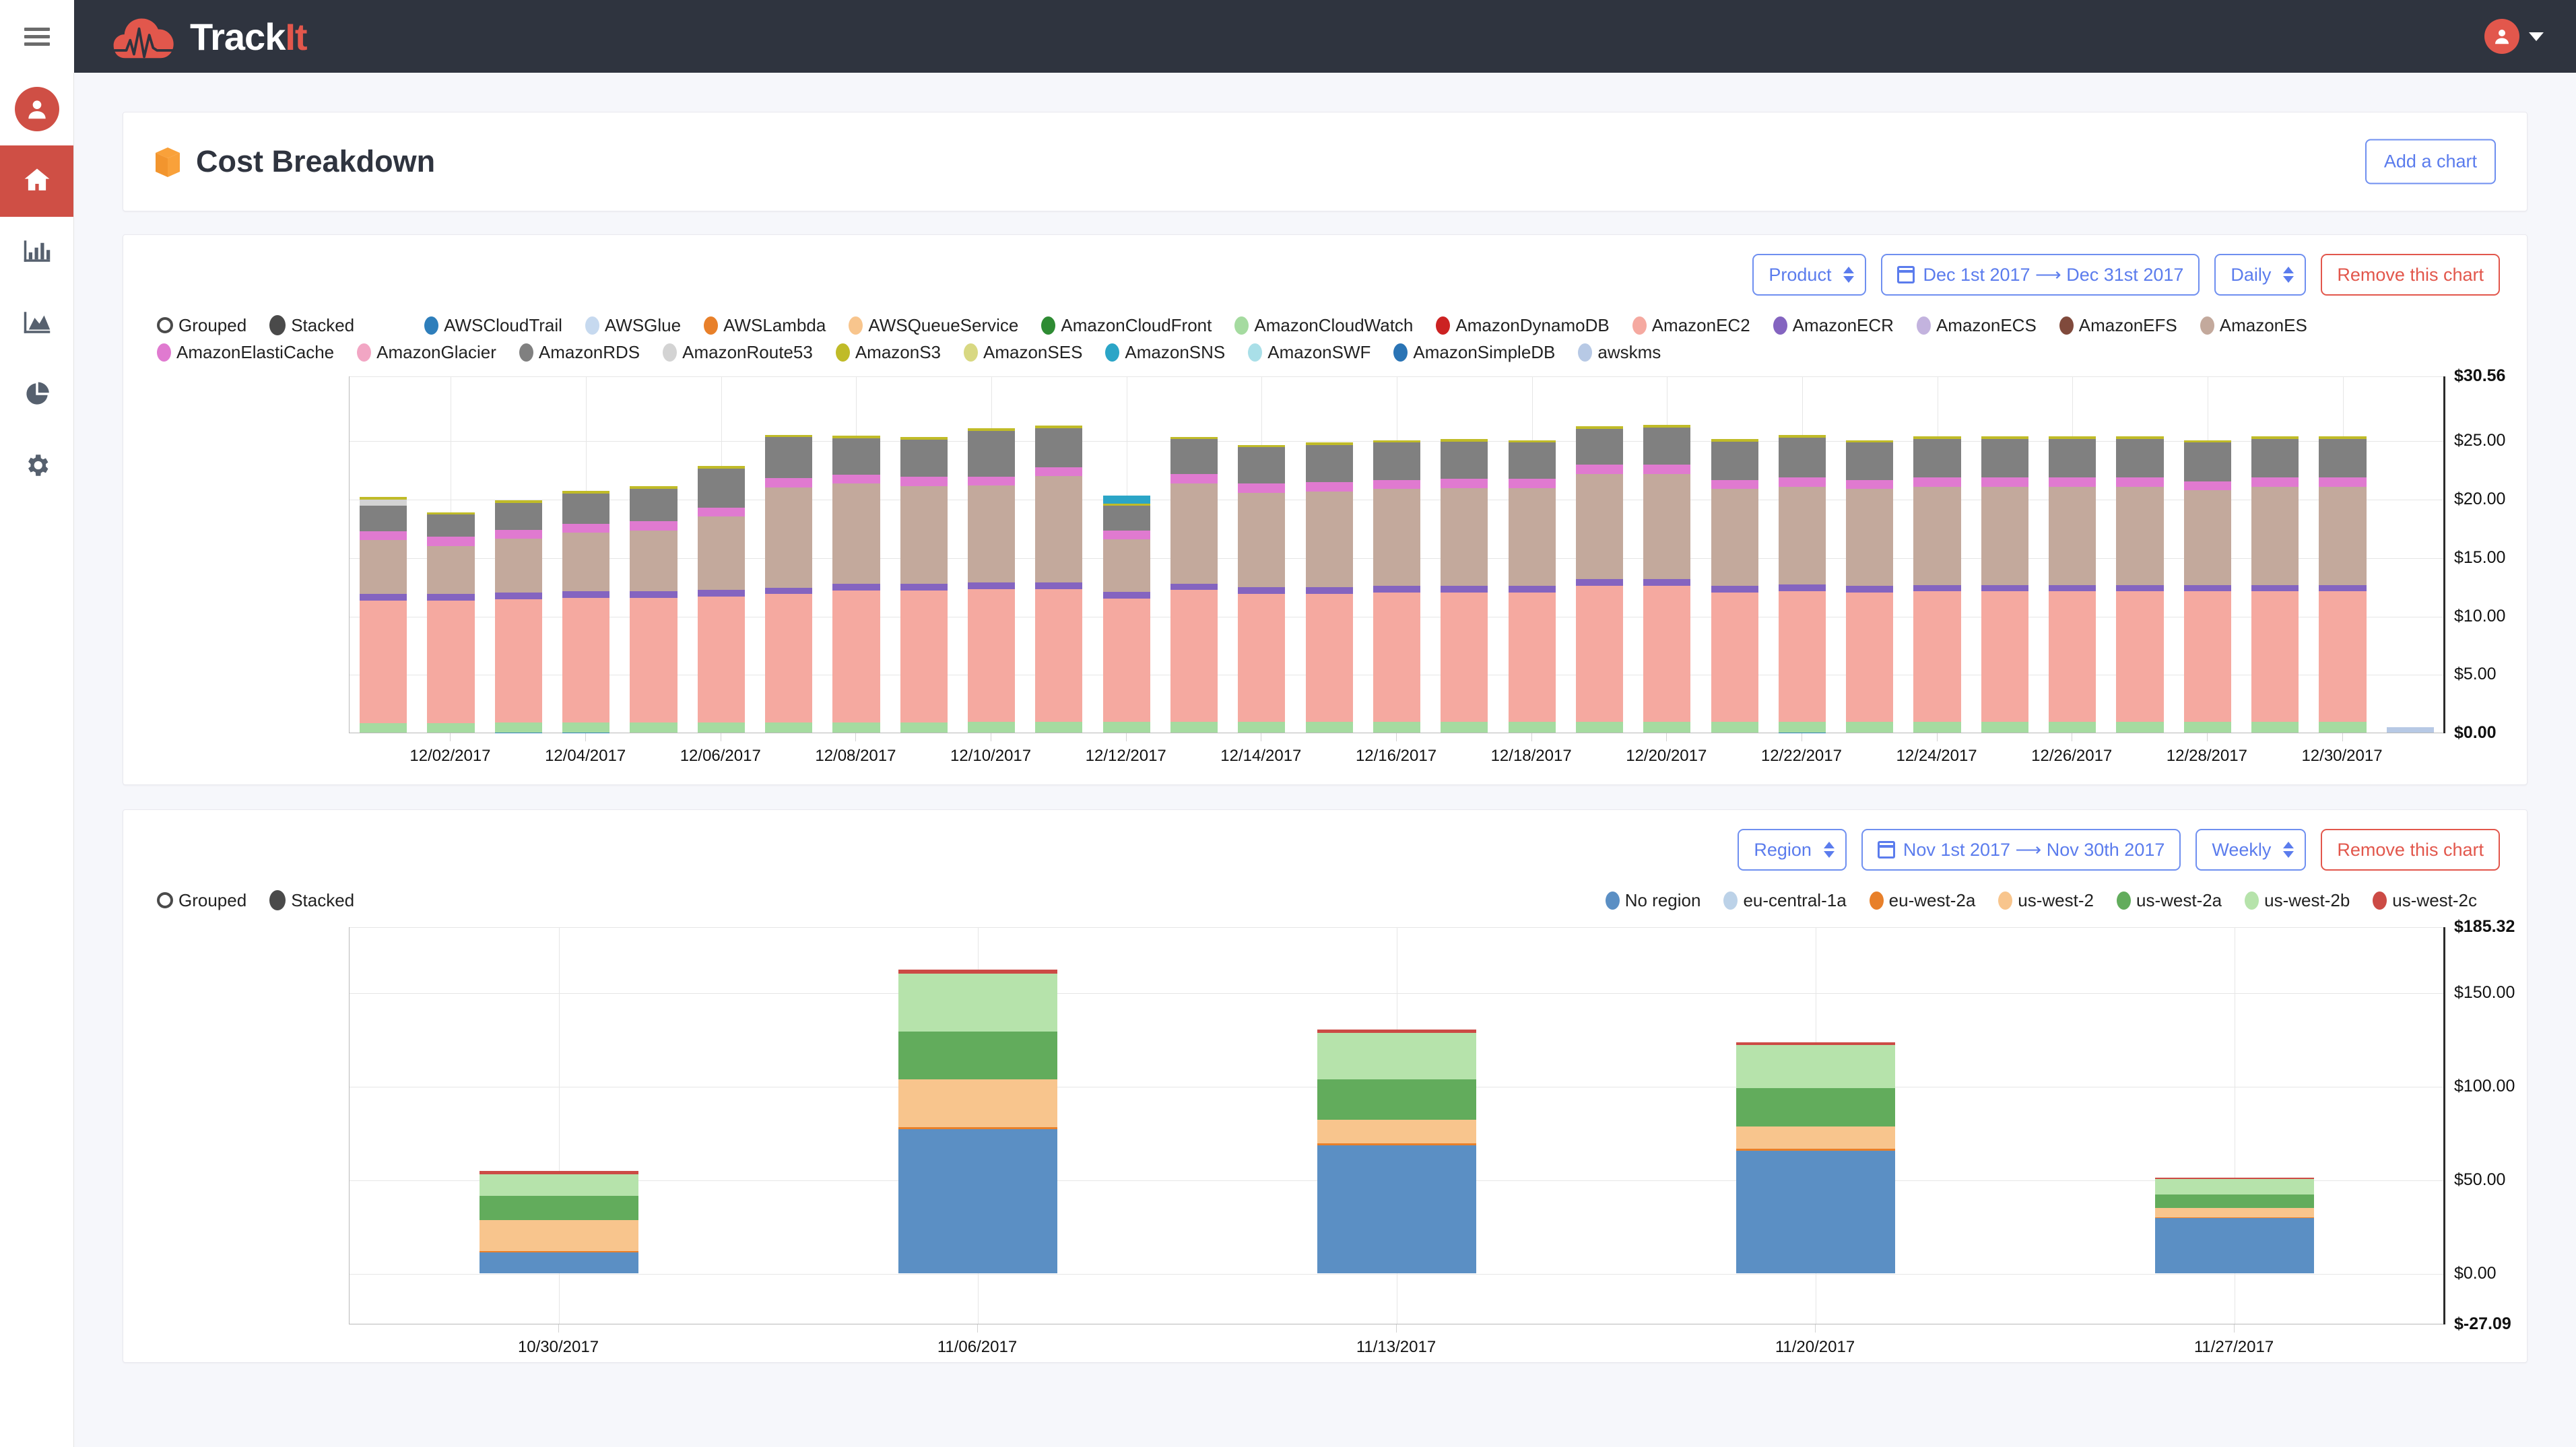  I want to click on bar-12/05/2017, so click(654, 609).